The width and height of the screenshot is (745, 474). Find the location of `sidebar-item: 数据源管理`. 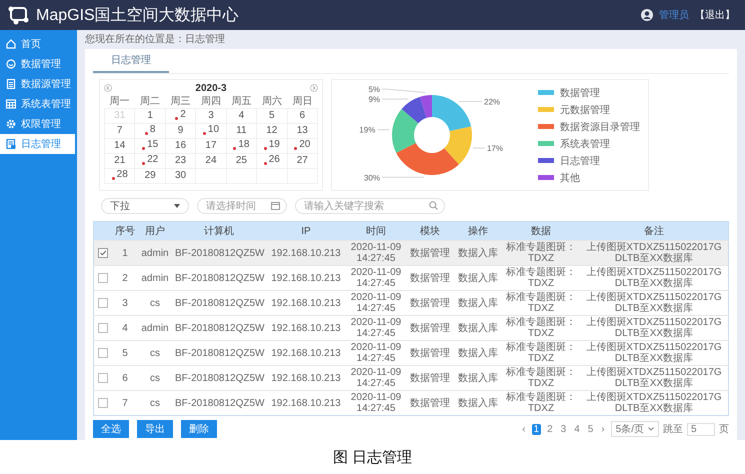

sidebar-item: 数据源管理 is located at coordinates (38, 84).